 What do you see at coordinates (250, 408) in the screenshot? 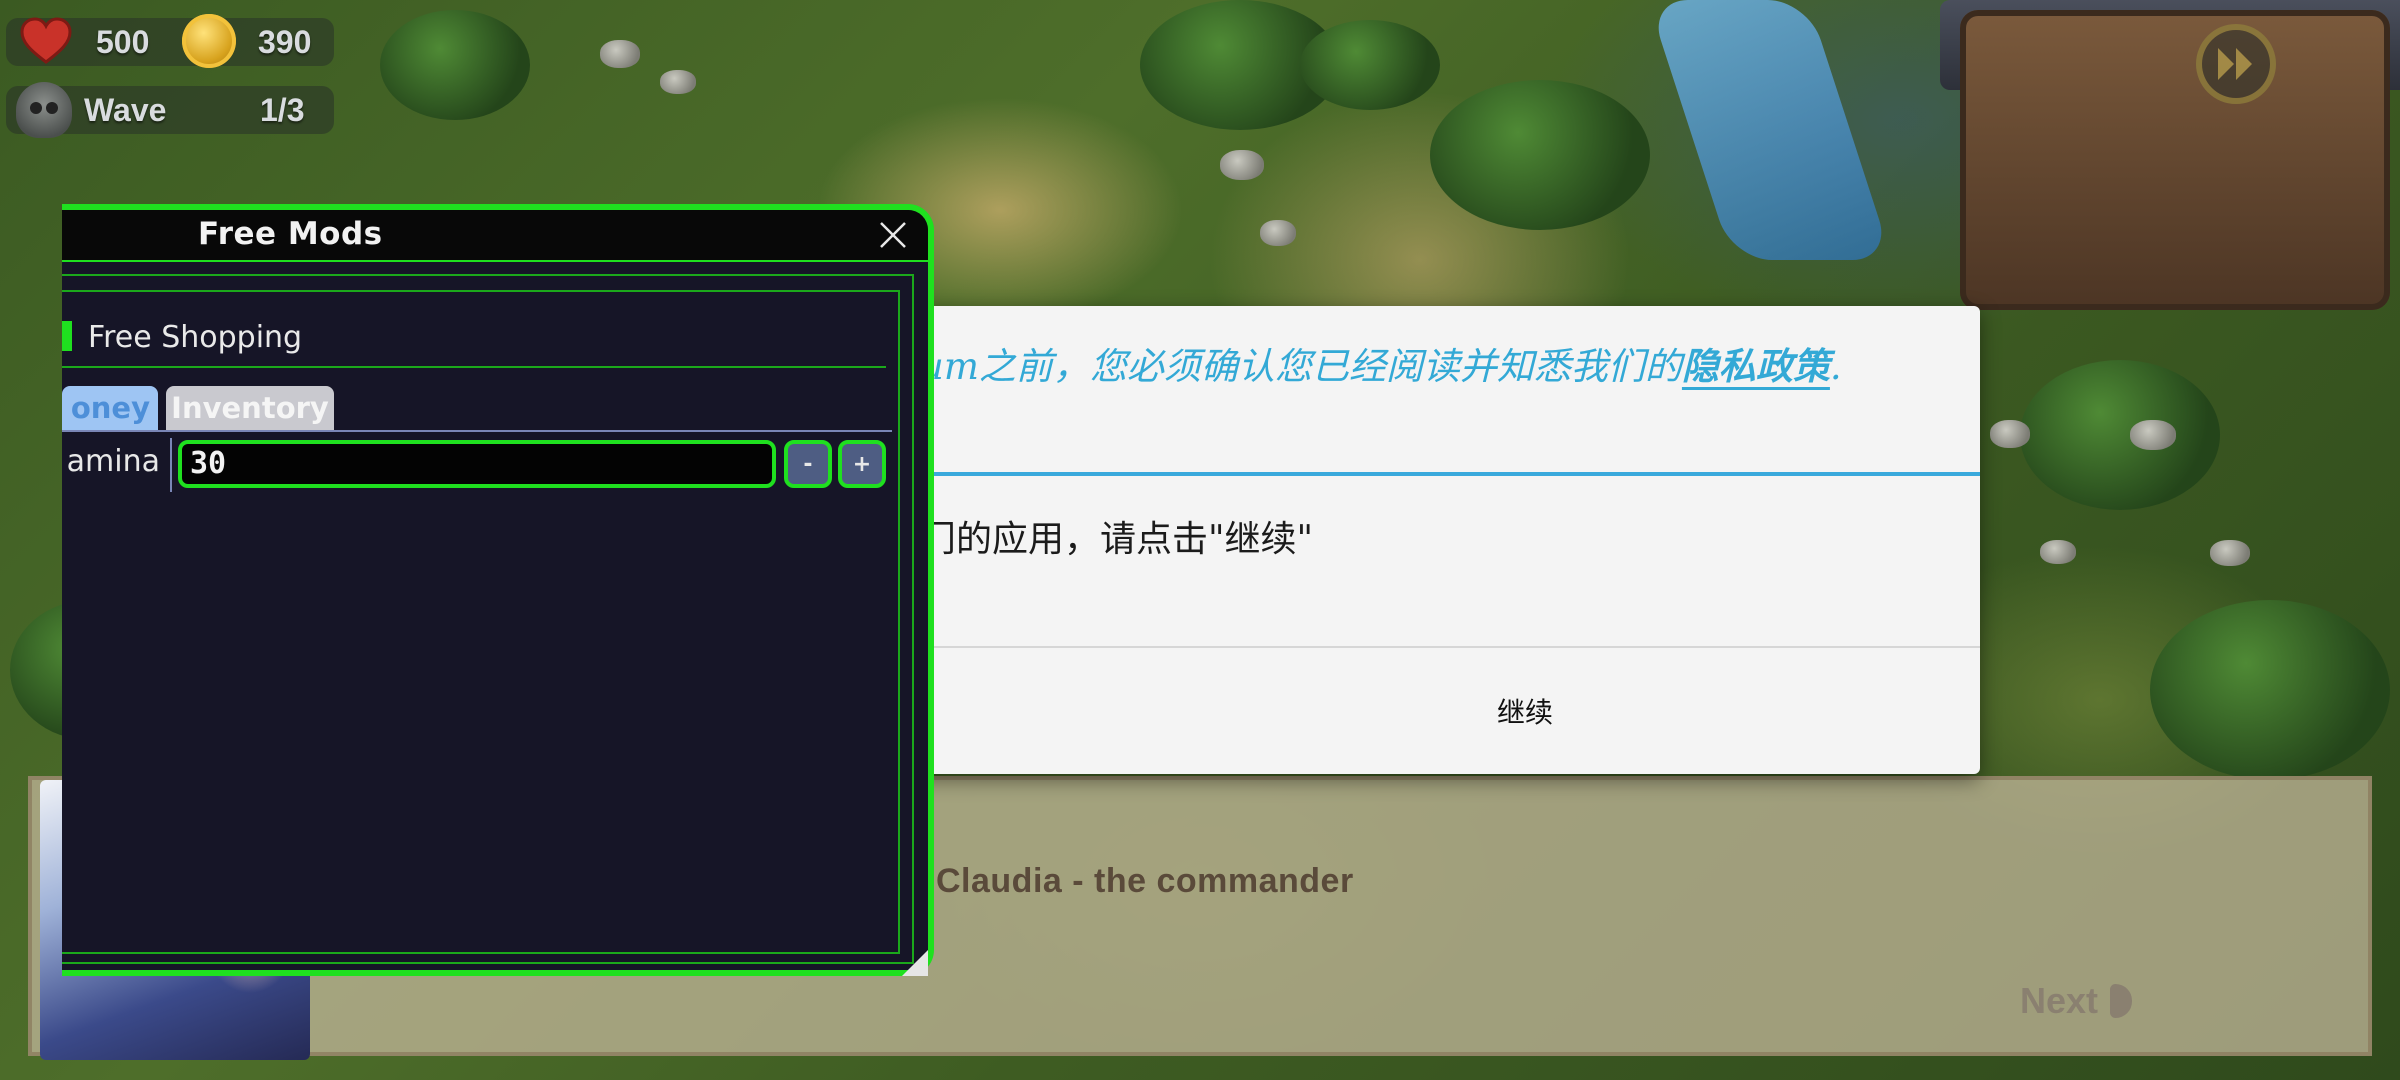
I see `tab-inventory: Inventory` at bounding box center [250, 408].